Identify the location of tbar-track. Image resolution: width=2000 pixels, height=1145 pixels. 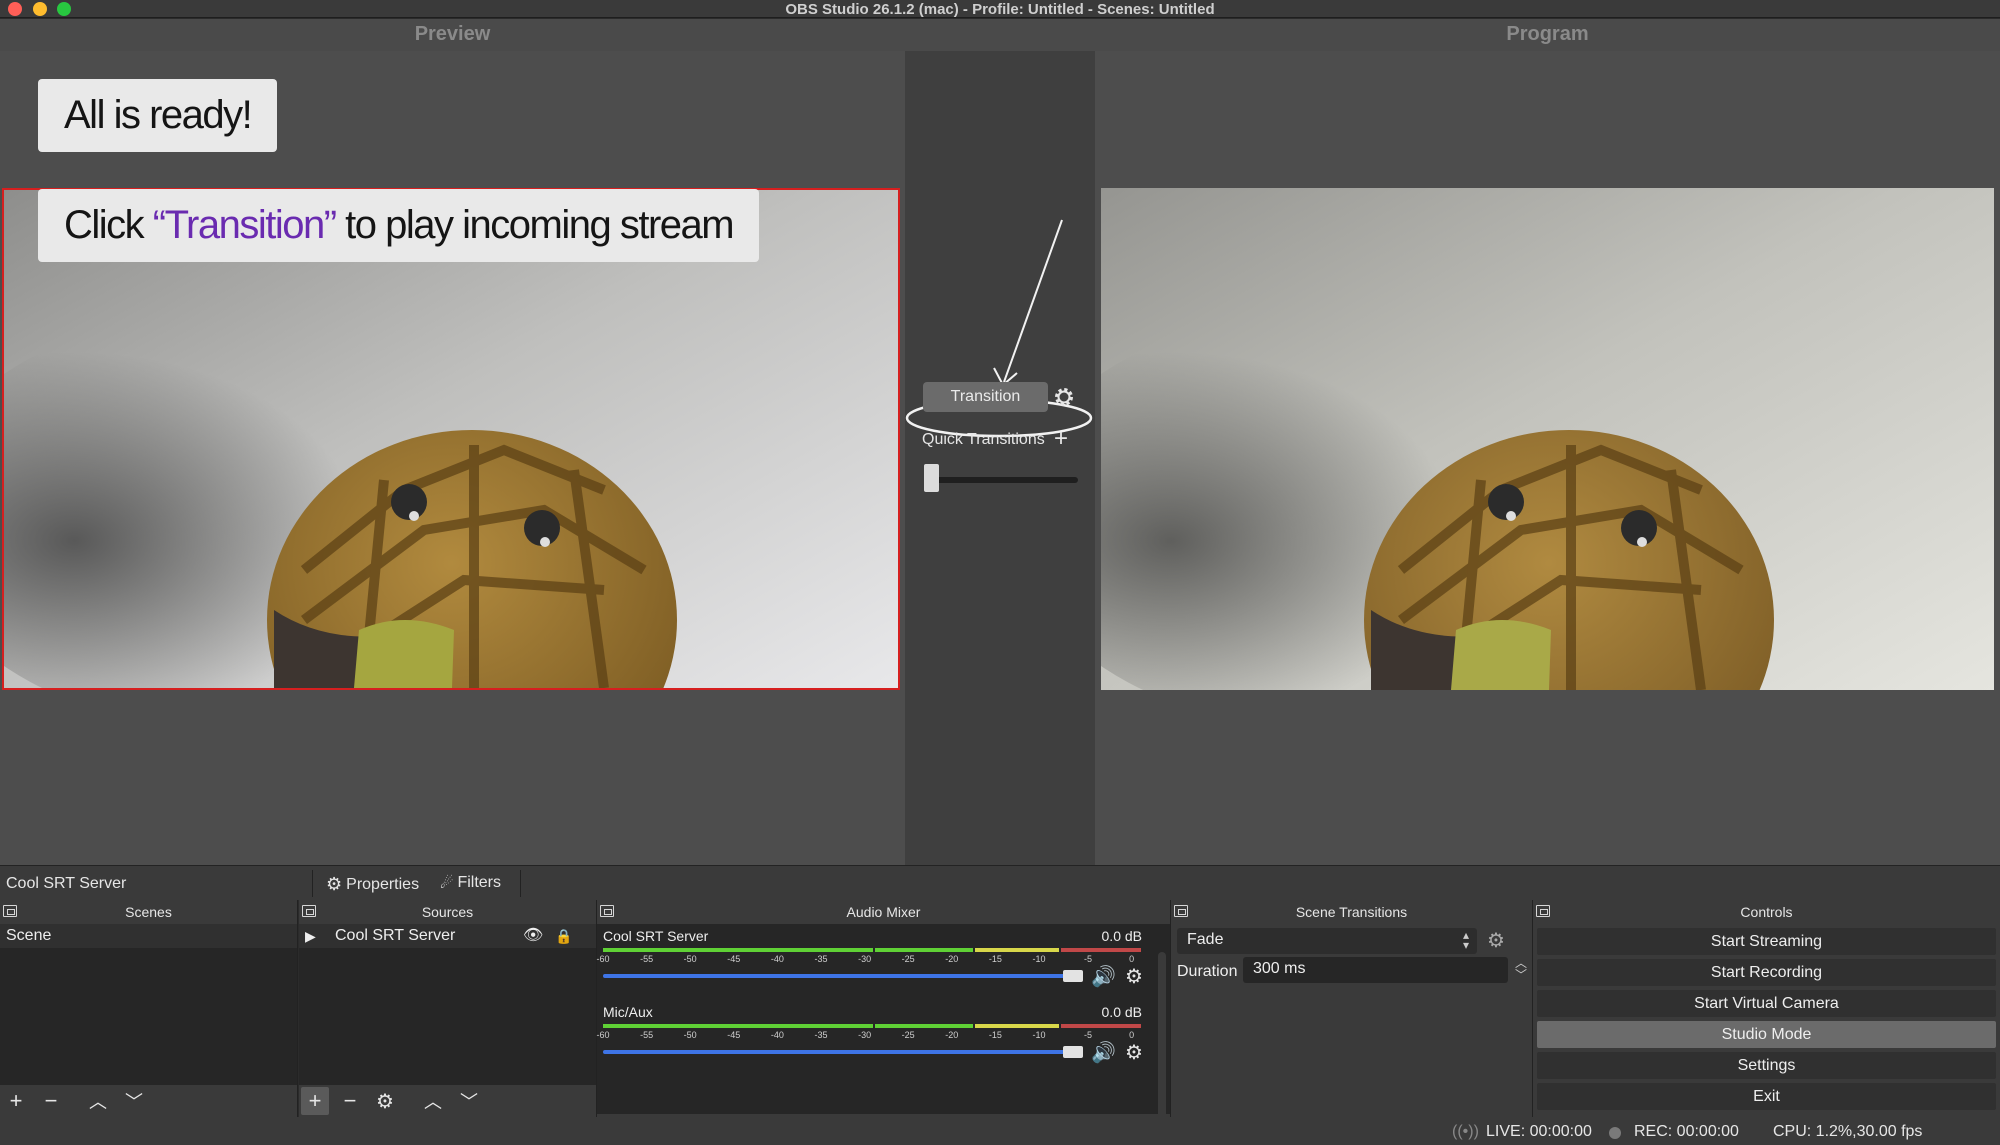
(1002, 480).